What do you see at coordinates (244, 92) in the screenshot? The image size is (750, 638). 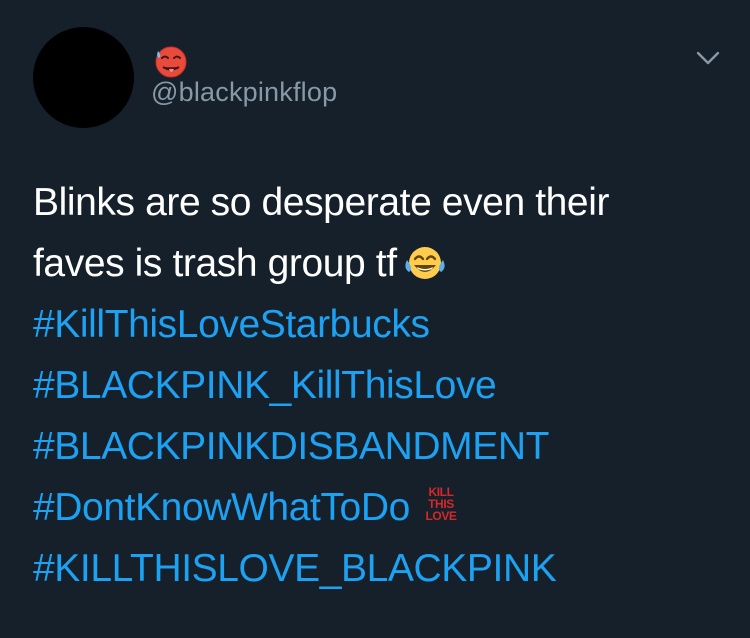 I see `user-handle: @blackpinkflop` at bounding box center [244, 92].